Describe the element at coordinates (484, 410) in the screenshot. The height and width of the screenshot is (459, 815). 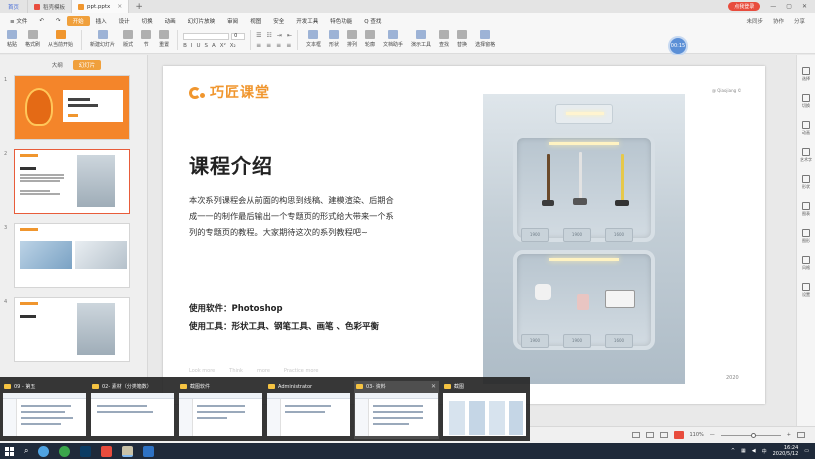
I see `switcher-window: 截图` at that location.